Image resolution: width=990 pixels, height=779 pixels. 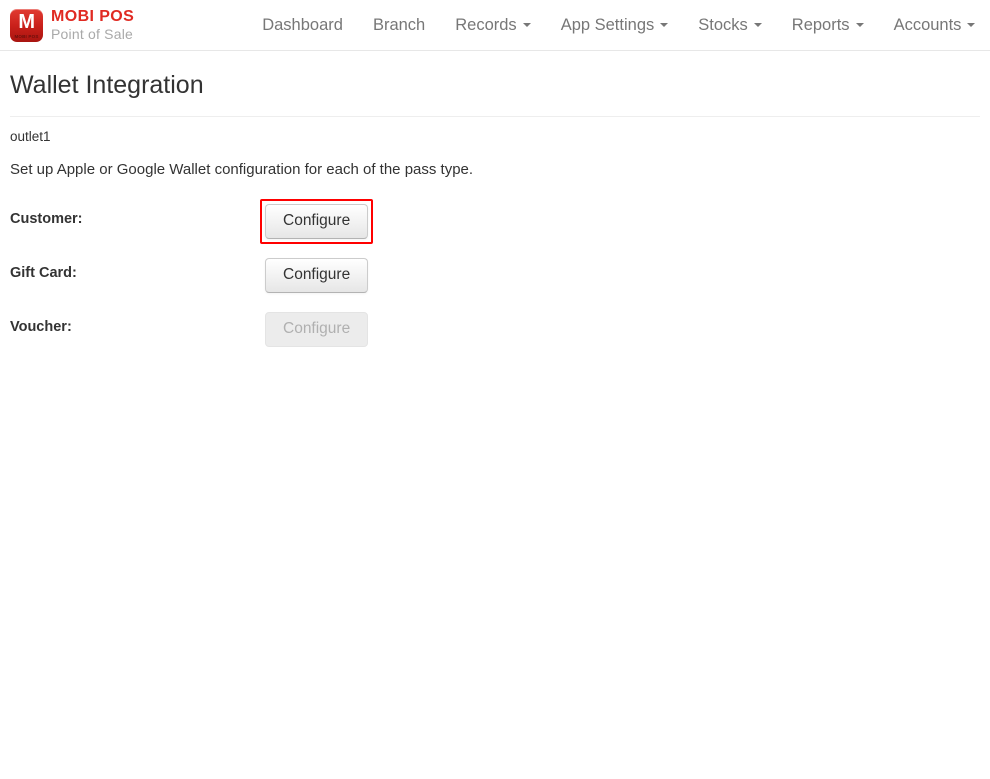 What do you see at coordinates (820, 24) in the screenshot?
I see `nav-item-label: Reports` at bounding box center [820, 24].